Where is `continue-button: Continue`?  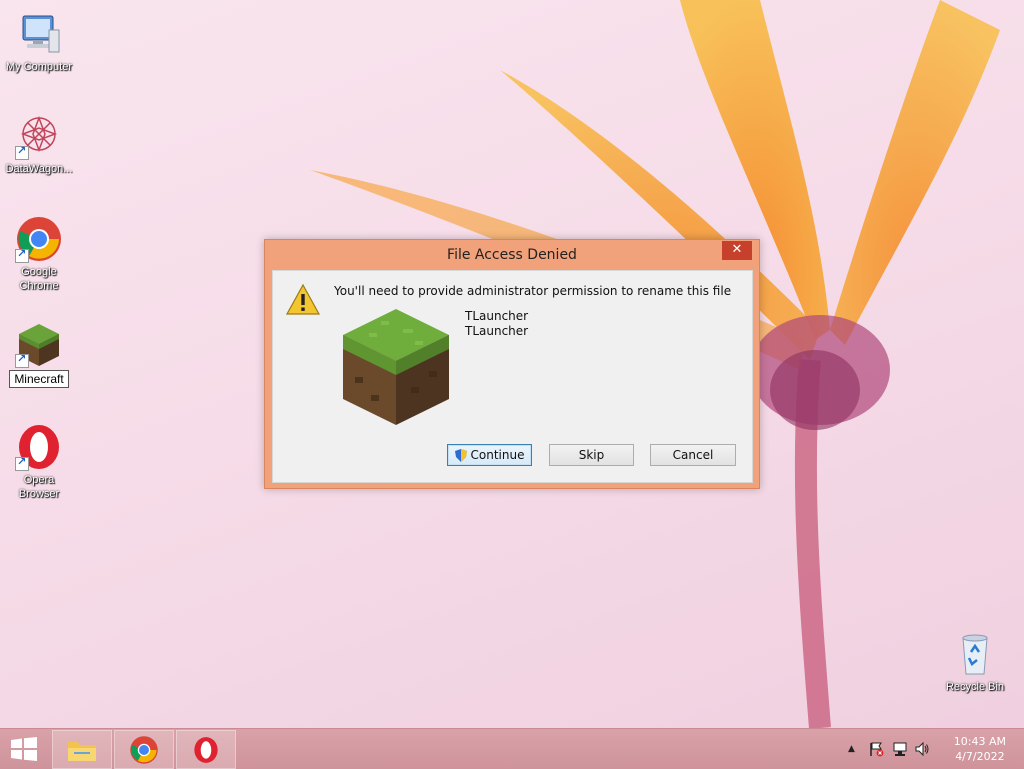 continue-button: Continue is located at coordinates (489, 455).